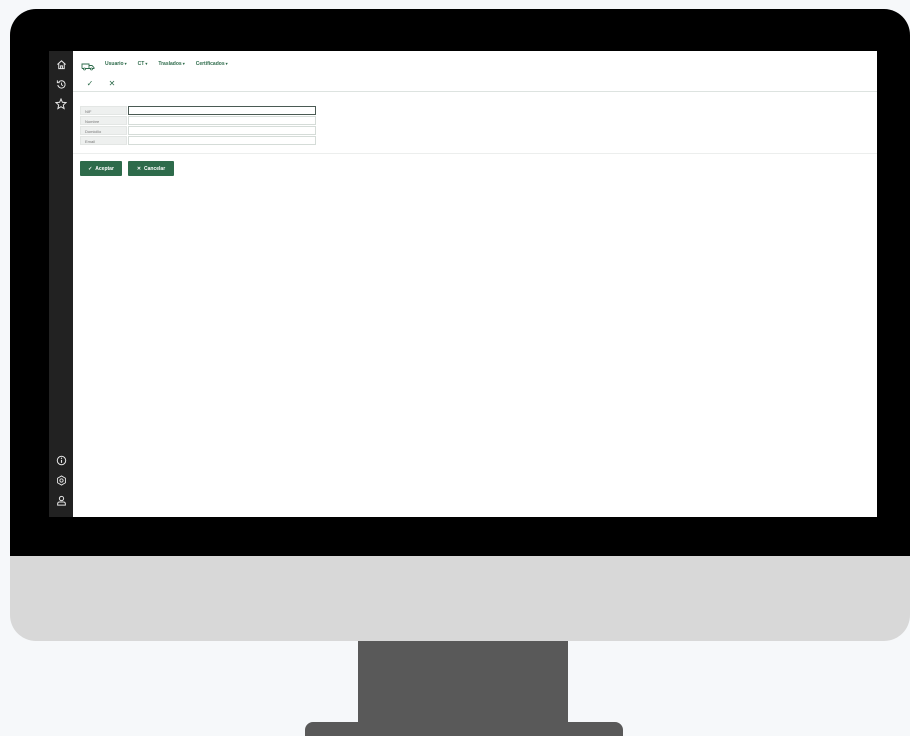  Describe the element at coordinates (475, 84) in the screenshot. I see `action-bar: ✓ ✕` at that location.